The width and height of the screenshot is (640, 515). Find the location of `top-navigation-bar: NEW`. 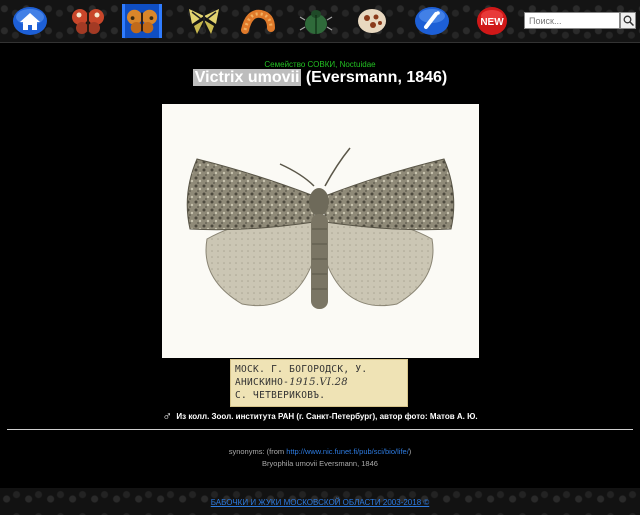

top-navigation-bar: NEW is located at coordinates (320, 21).